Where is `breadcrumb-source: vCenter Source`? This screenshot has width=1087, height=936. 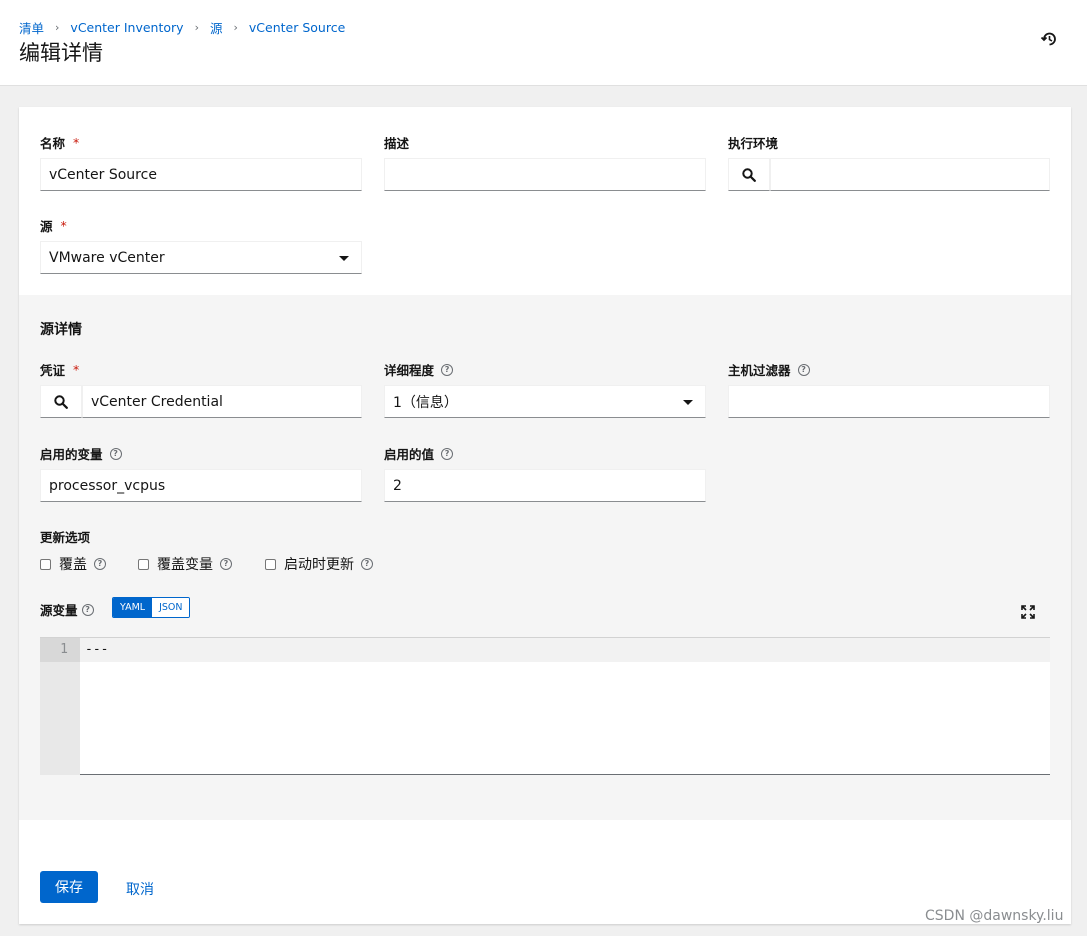 breadcrumb-source: vCenter Source is located at coordinates (297, 27).